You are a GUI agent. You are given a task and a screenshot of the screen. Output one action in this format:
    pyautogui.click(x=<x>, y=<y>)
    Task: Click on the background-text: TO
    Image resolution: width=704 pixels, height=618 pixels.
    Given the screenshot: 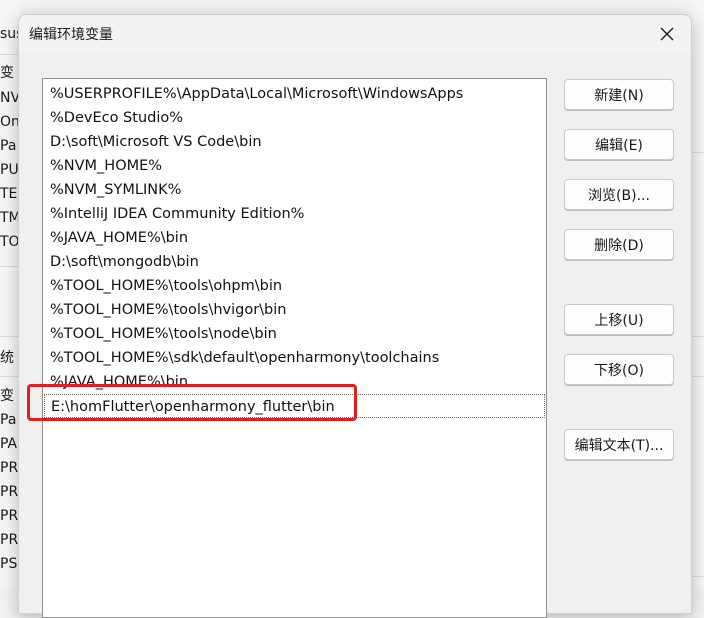 What is the action you would take?
    pyautogui.click(x=10, y=242)
    